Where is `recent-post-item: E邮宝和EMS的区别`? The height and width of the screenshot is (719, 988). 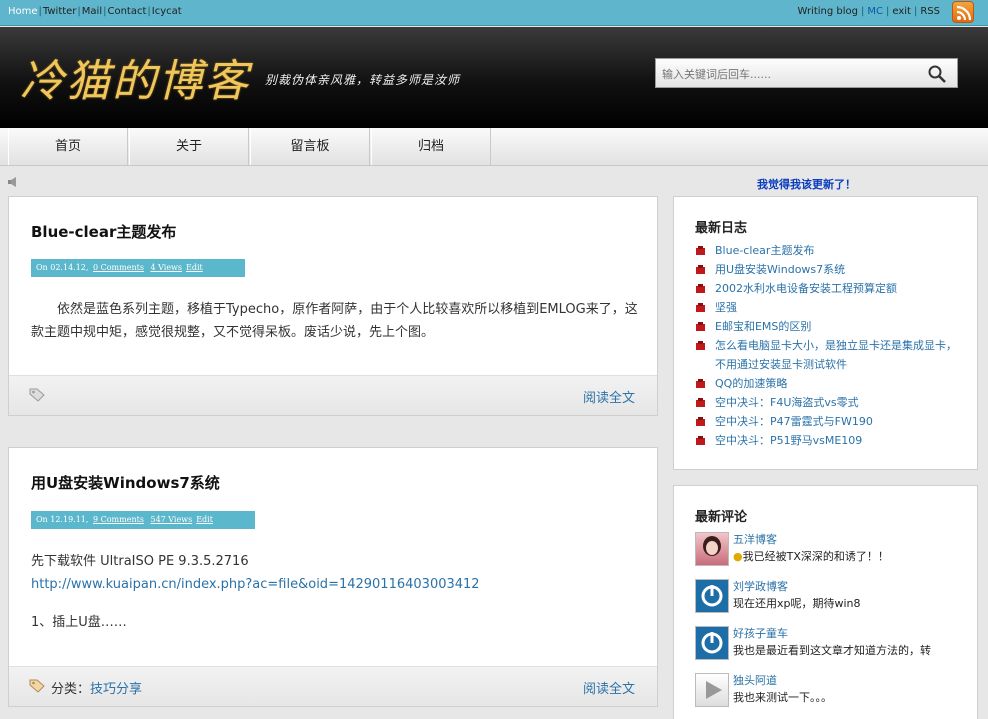
recent-post-item: E邮宝和EMS的区别 is located at coordinates (830, 326).